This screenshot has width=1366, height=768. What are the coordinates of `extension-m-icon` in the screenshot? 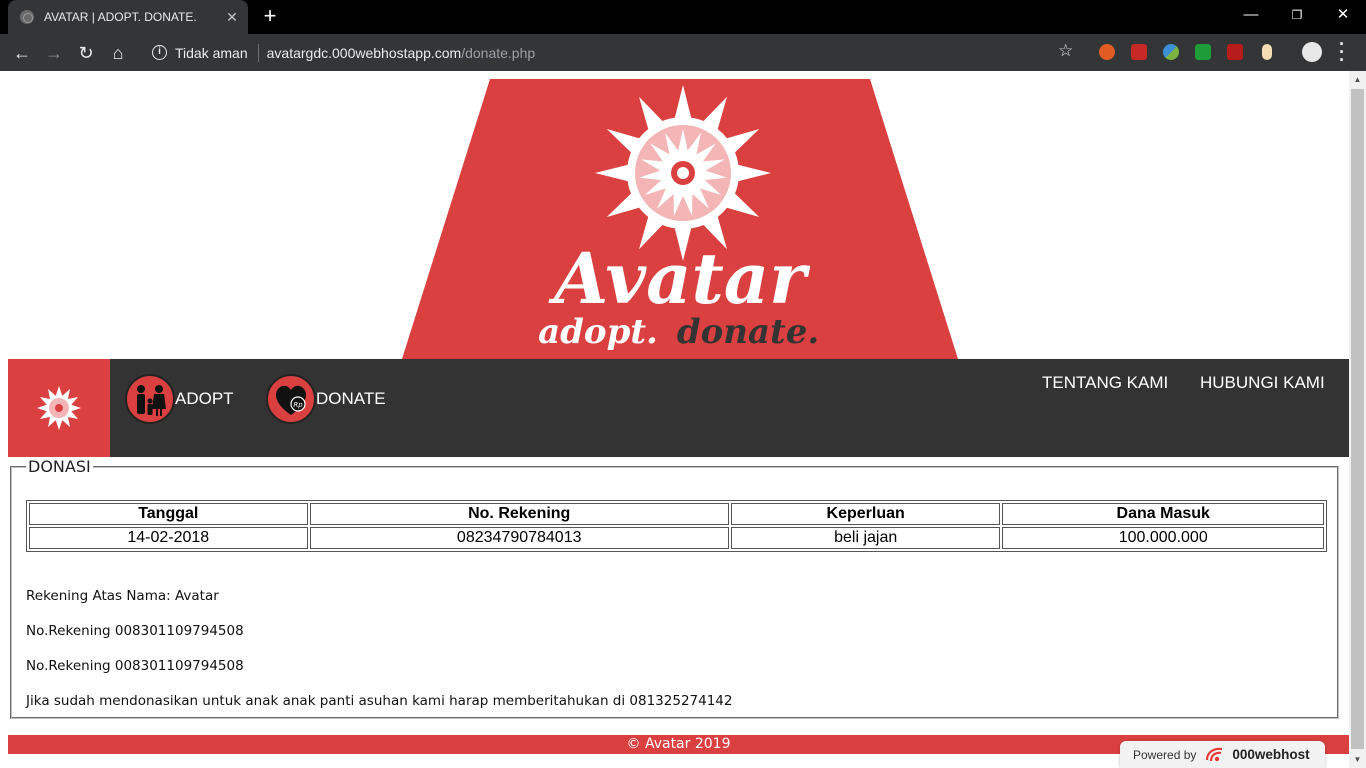 It's located at (1235, 52).